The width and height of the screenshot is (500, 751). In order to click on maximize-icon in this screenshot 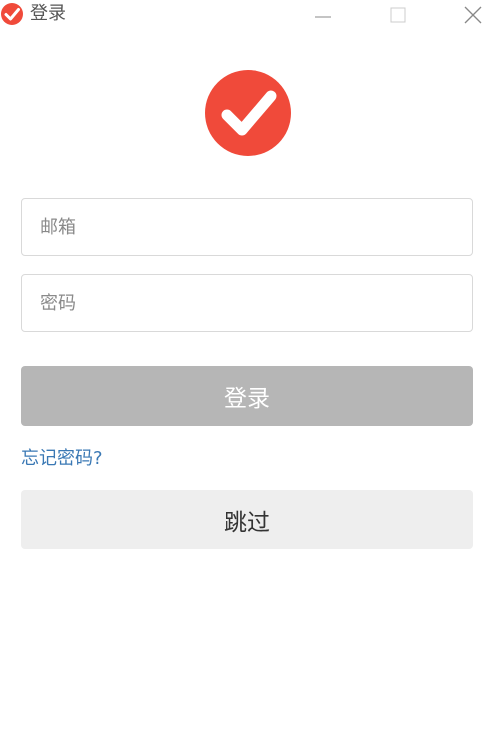, I will do `click(398, 15)`.